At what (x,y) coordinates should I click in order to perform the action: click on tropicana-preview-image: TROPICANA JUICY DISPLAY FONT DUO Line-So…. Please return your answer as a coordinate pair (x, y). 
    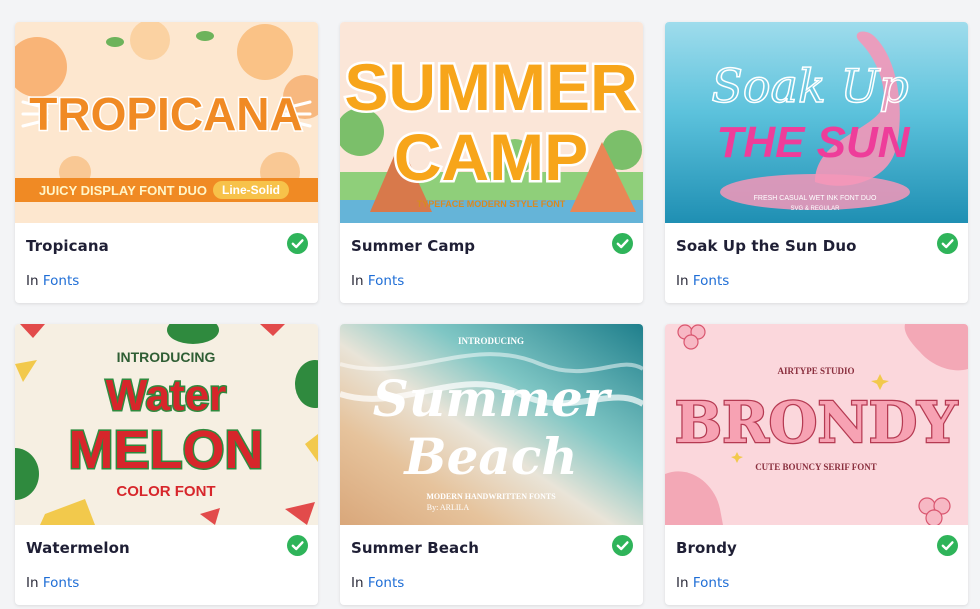
    Looking at the image, I should click on (166, 122).